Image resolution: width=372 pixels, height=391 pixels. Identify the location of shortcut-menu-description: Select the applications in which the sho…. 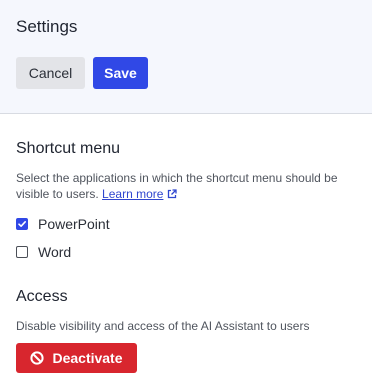
(188, 186).